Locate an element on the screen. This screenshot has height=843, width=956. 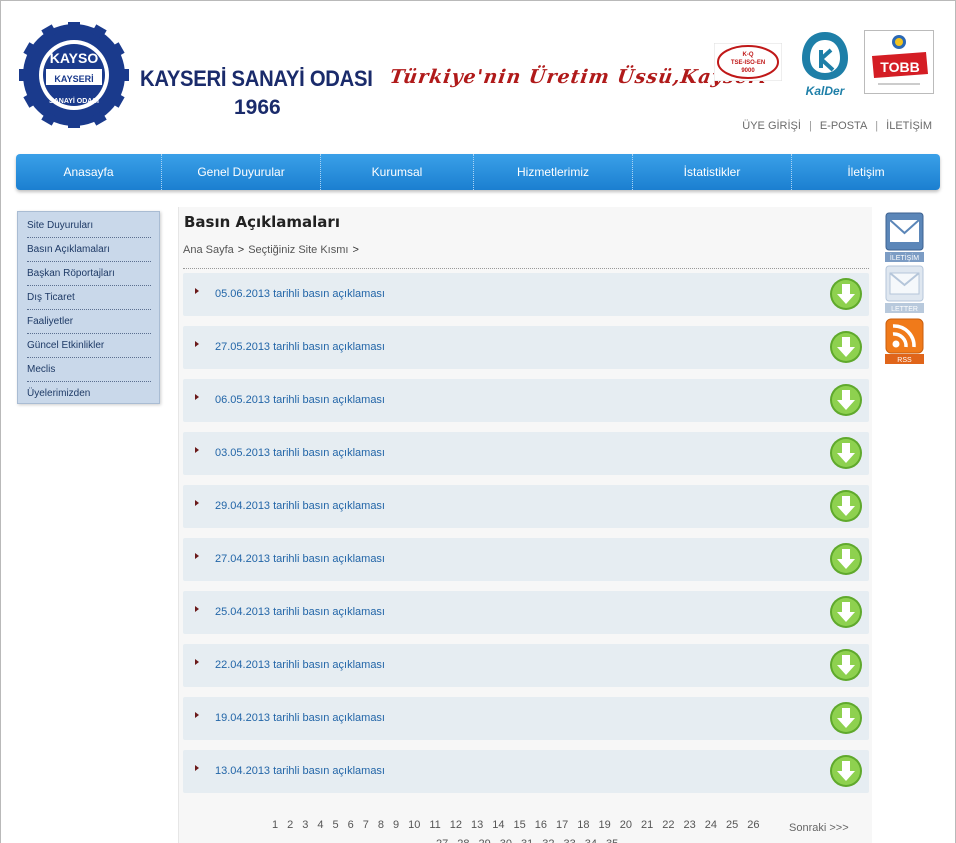
press-release-link: 13.04.2013 tarihli basın açıklaması is located at coordinates (300, 771).